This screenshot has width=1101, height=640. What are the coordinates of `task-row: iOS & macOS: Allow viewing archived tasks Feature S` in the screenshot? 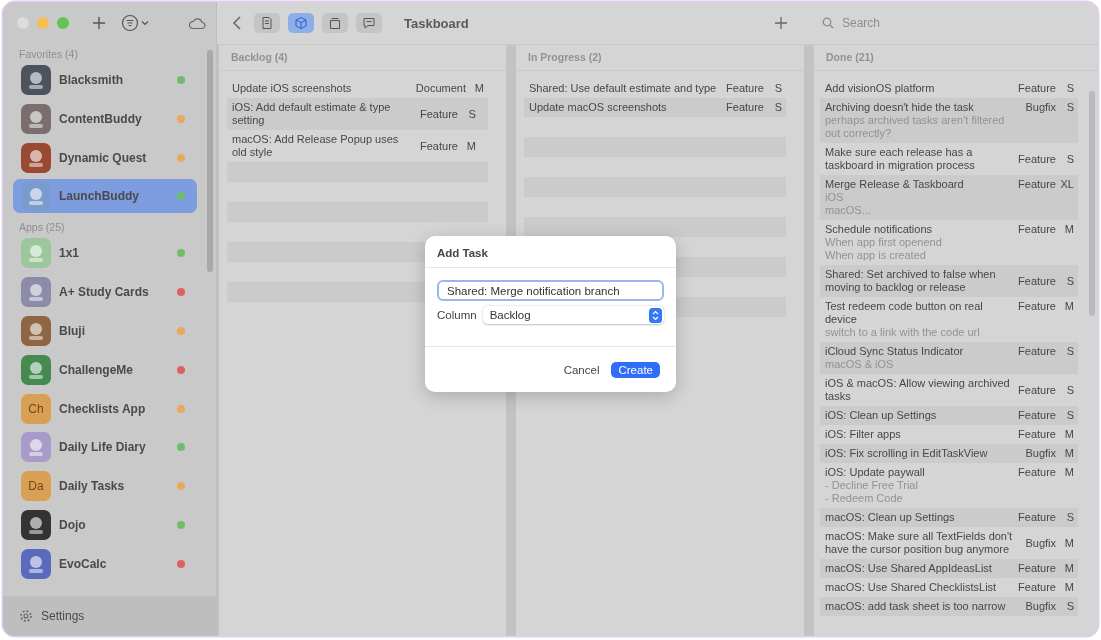 It's located at (949, 390).